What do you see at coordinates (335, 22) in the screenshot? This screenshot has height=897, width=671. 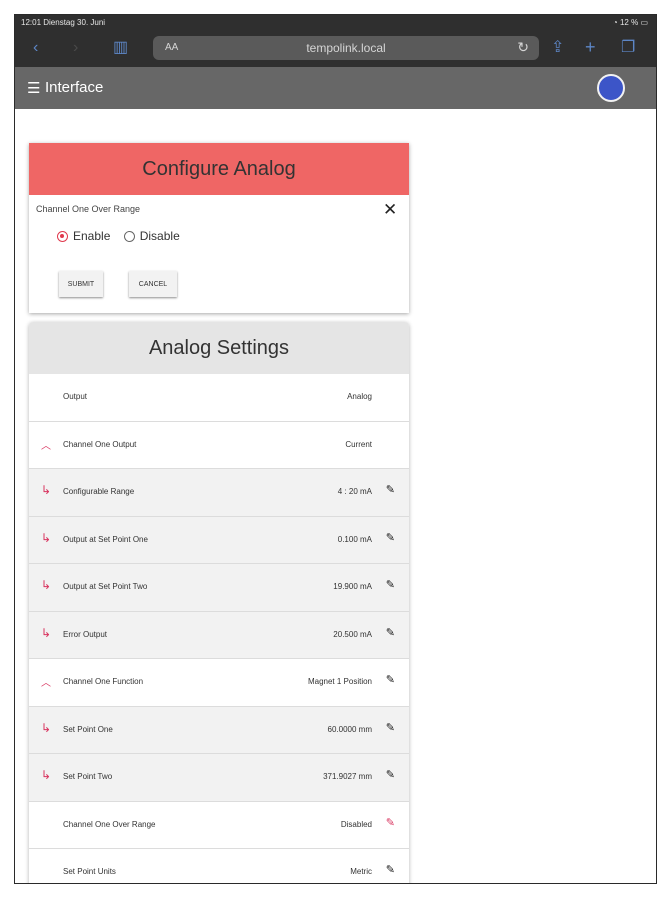 I see `status-bar: 12:01 Dienstag 30. Juni ◔ 12 % ▭` at bounding box center [335, 22].